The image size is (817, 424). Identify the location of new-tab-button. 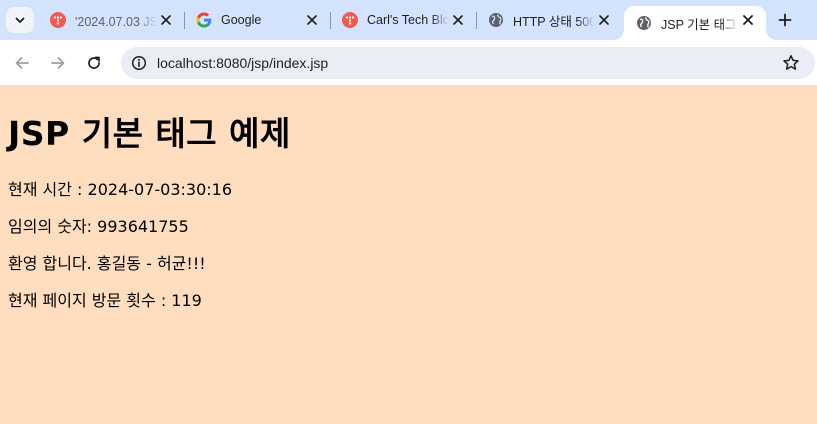
(785, 20).